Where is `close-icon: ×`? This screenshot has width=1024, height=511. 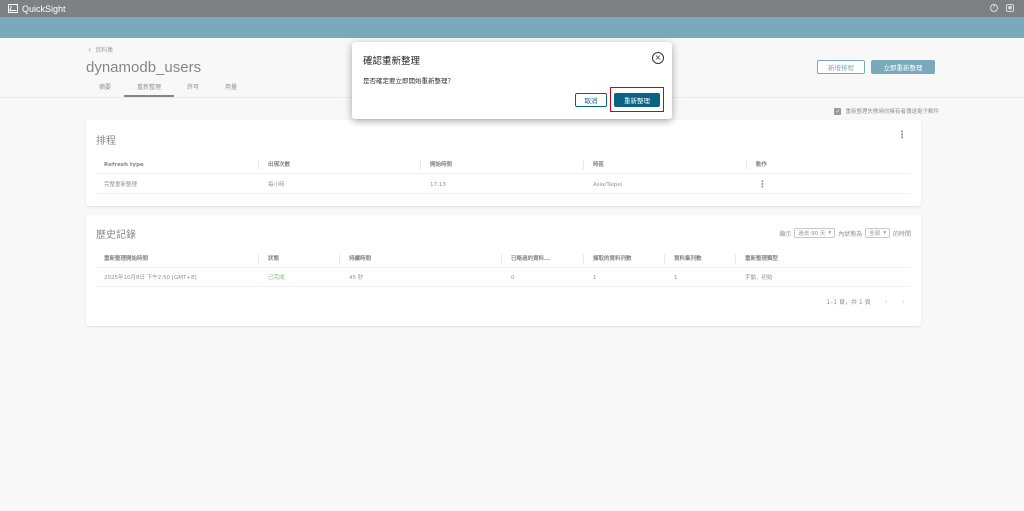 close-icon: × is located at coordinates (658, 58).